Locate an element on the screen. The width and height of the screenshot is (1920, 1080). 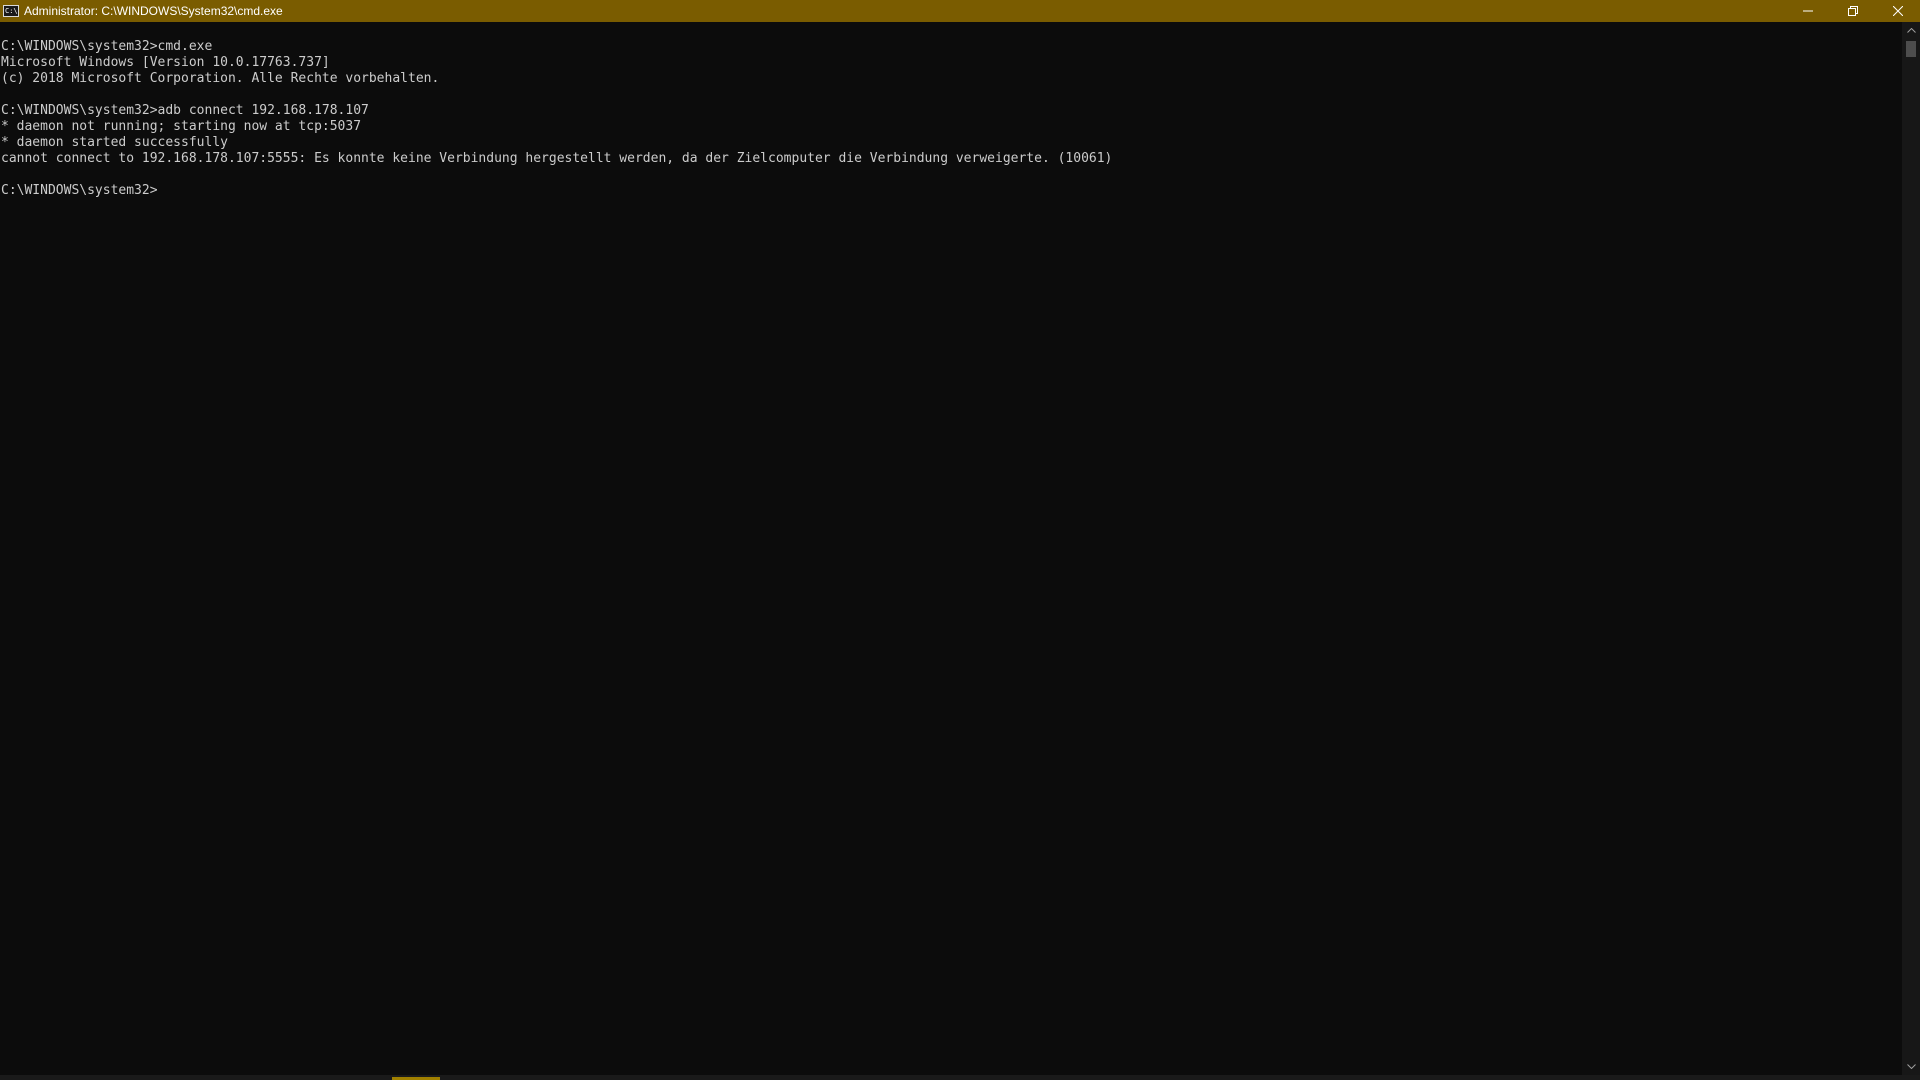
chevron-down-icon is located at coordinates (1911, 1066).